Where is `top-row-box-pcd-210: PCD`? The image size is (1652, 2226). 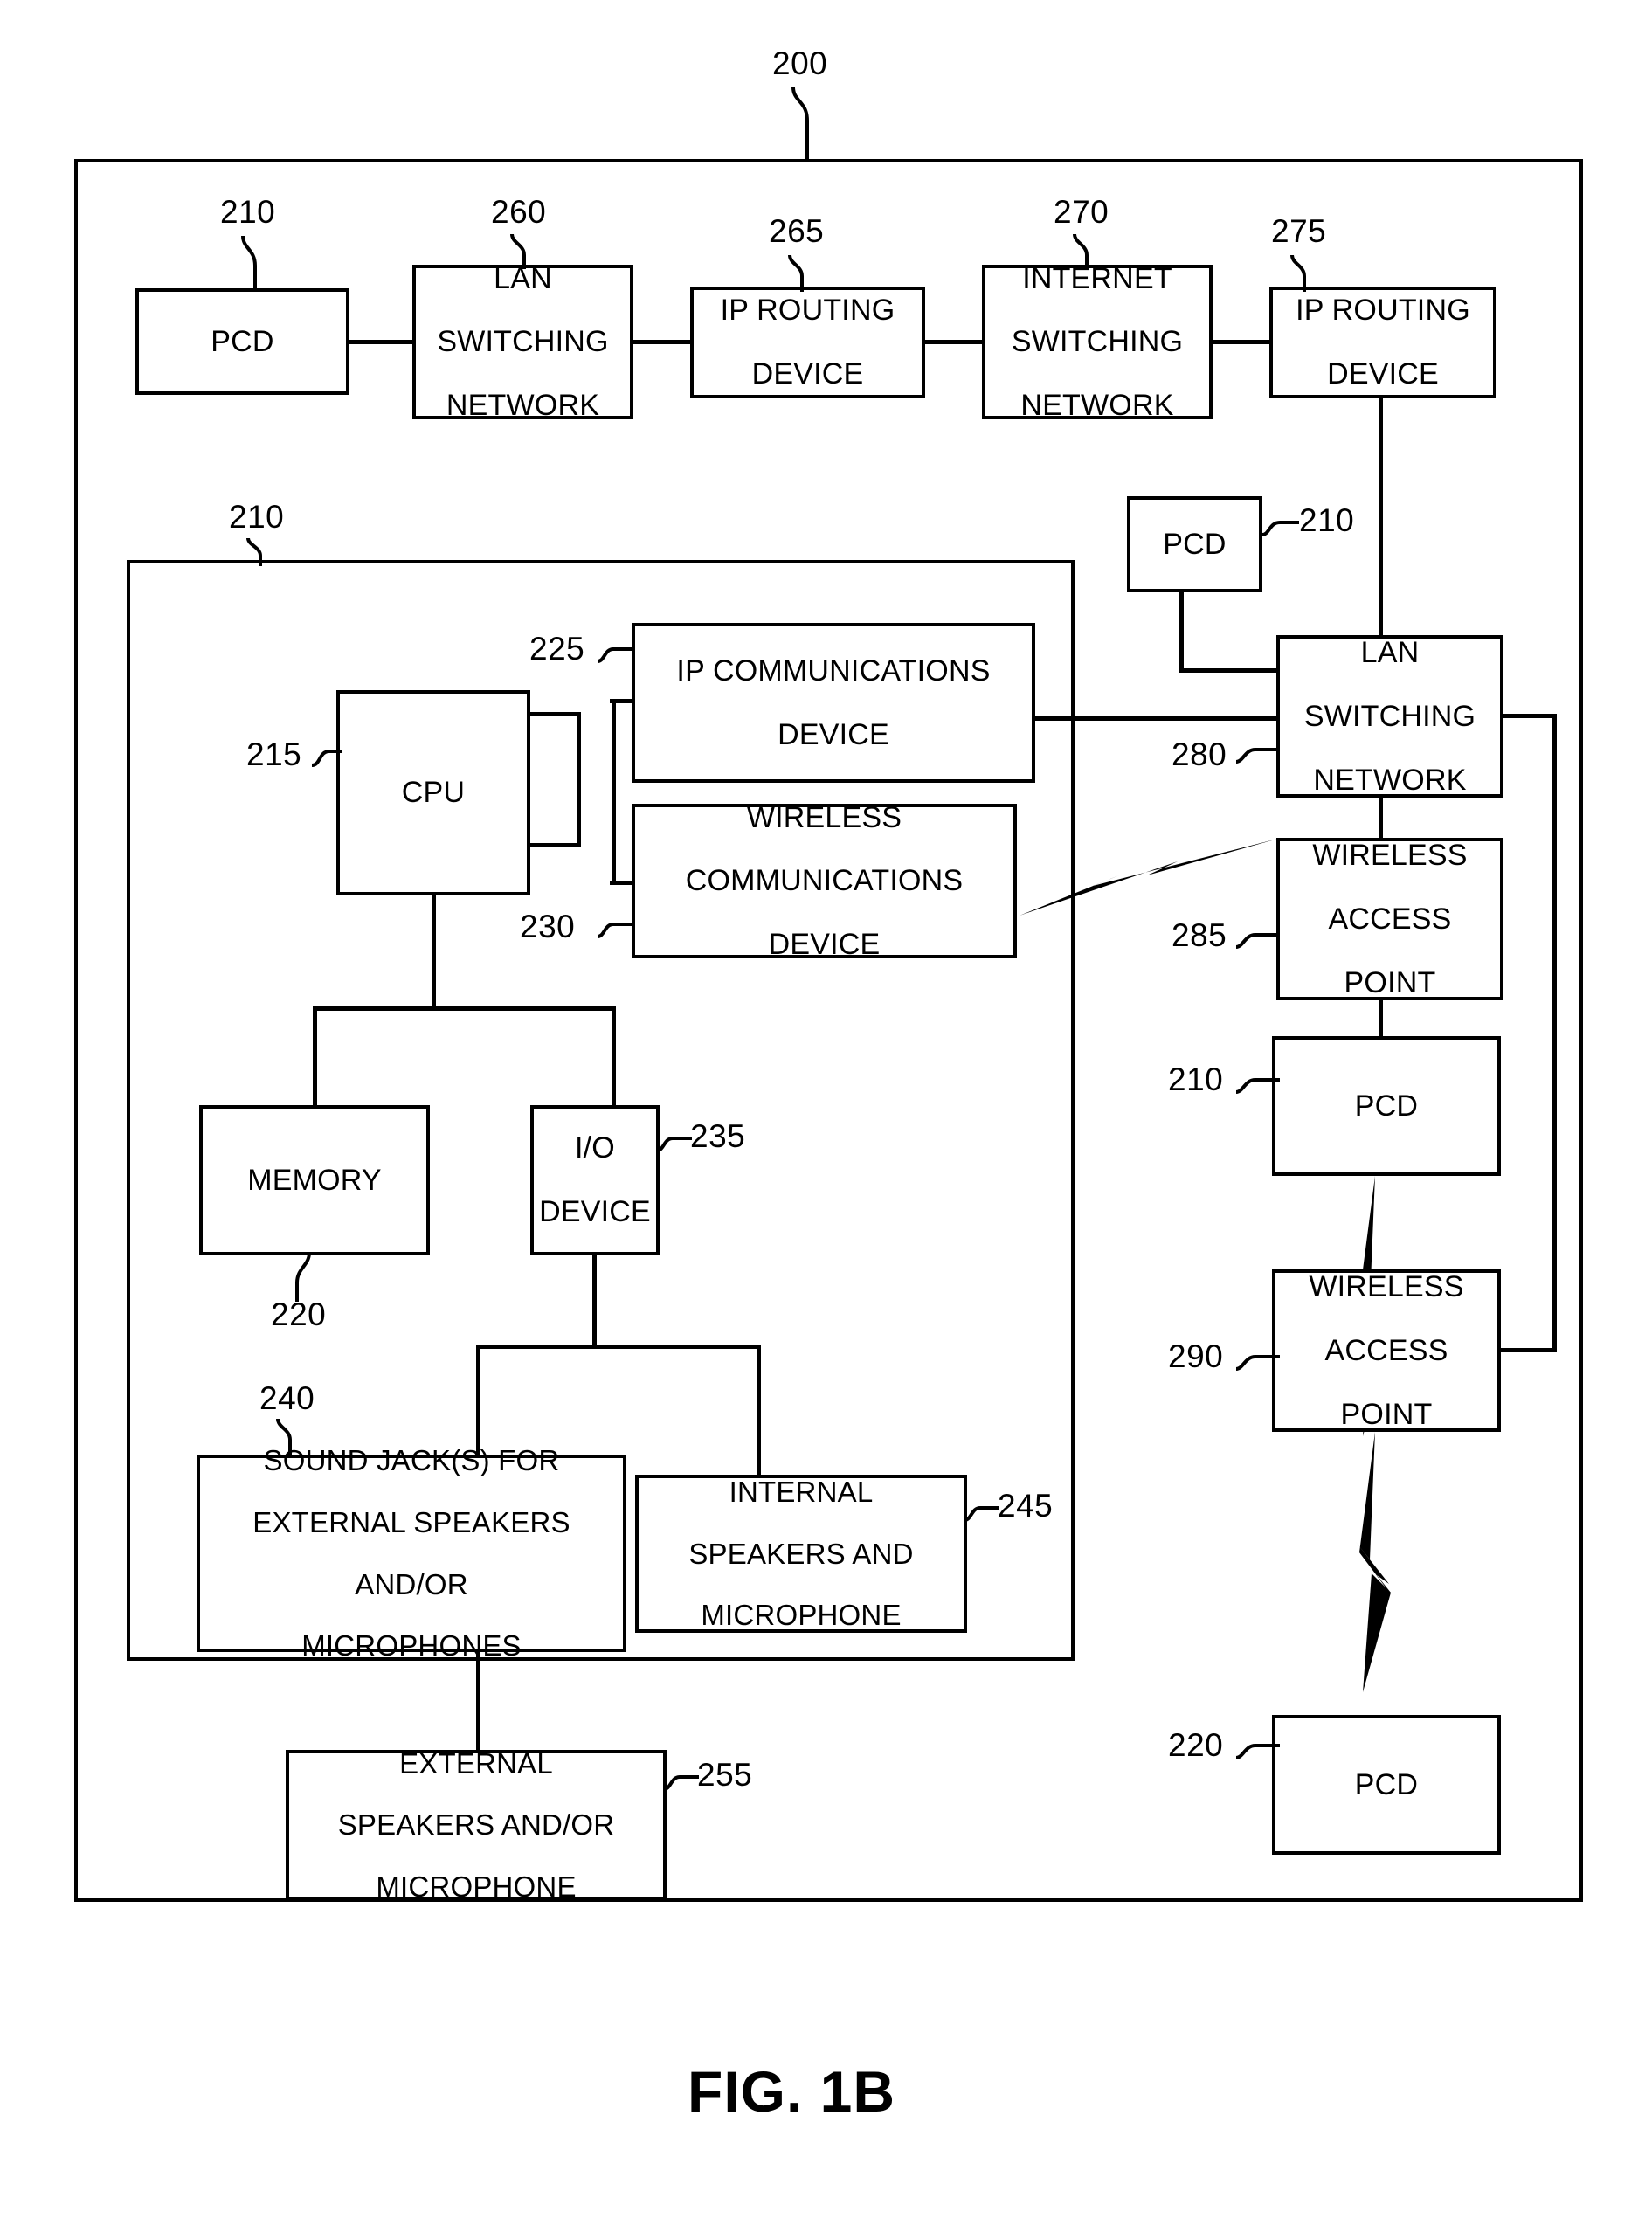 top-row-box-pcd-210: PCD is located at coordinates (242, 341).